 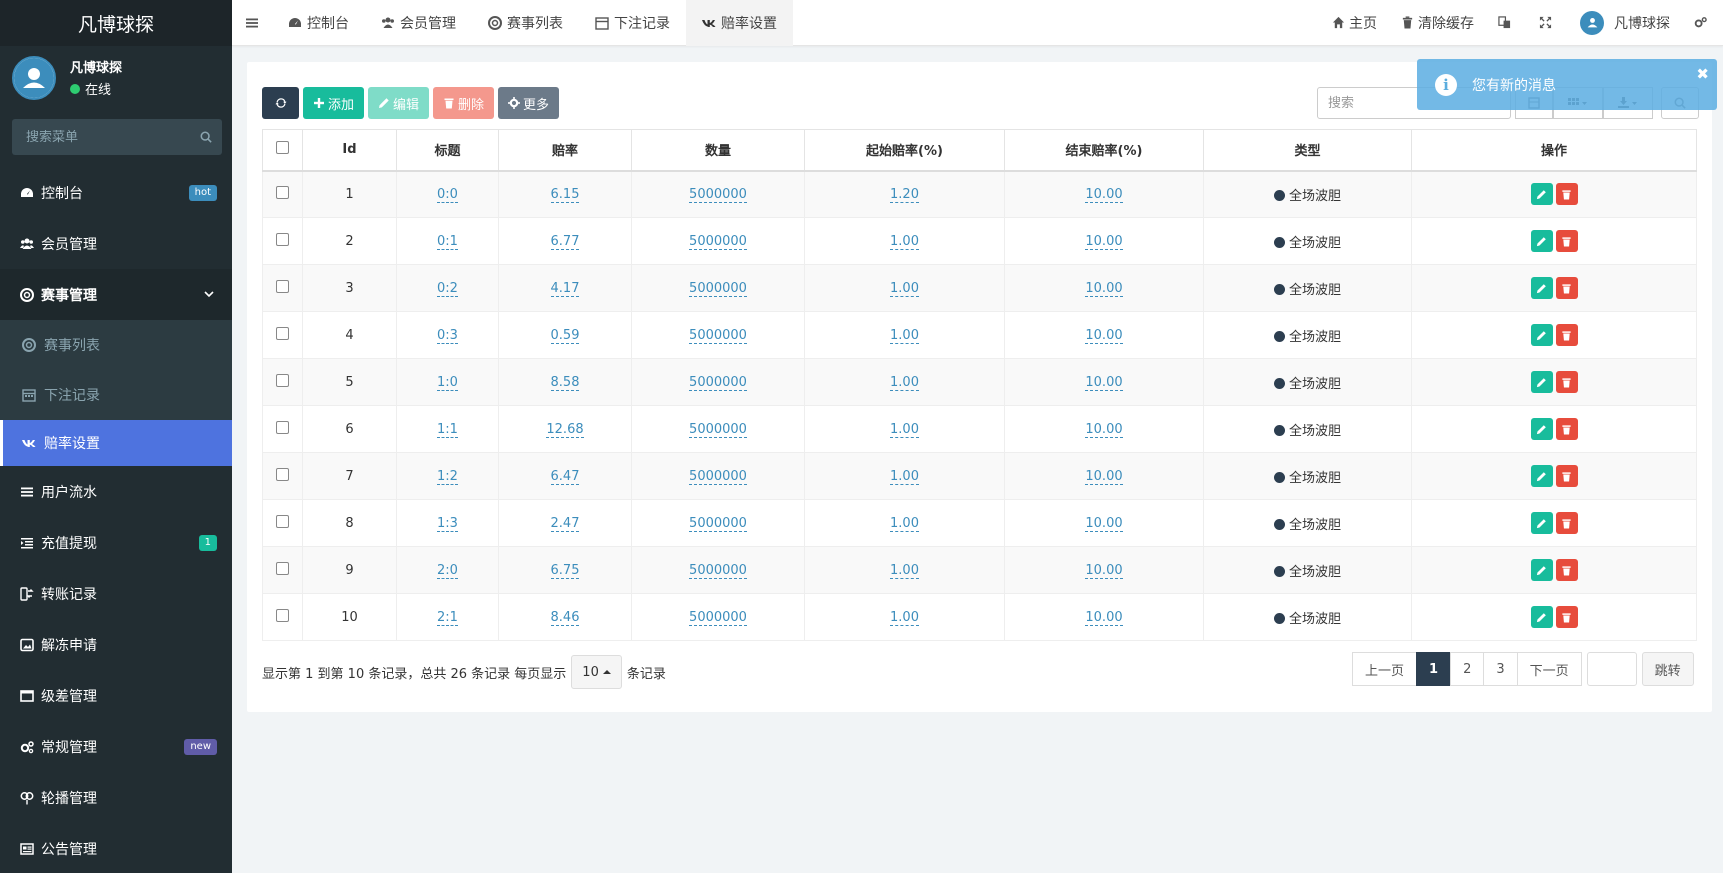 What do you see at coordinates (116, 797) in the screenshot?
I see `sidebar-item-carousel-management: 轮播管理` at bounding box center [116, 797].